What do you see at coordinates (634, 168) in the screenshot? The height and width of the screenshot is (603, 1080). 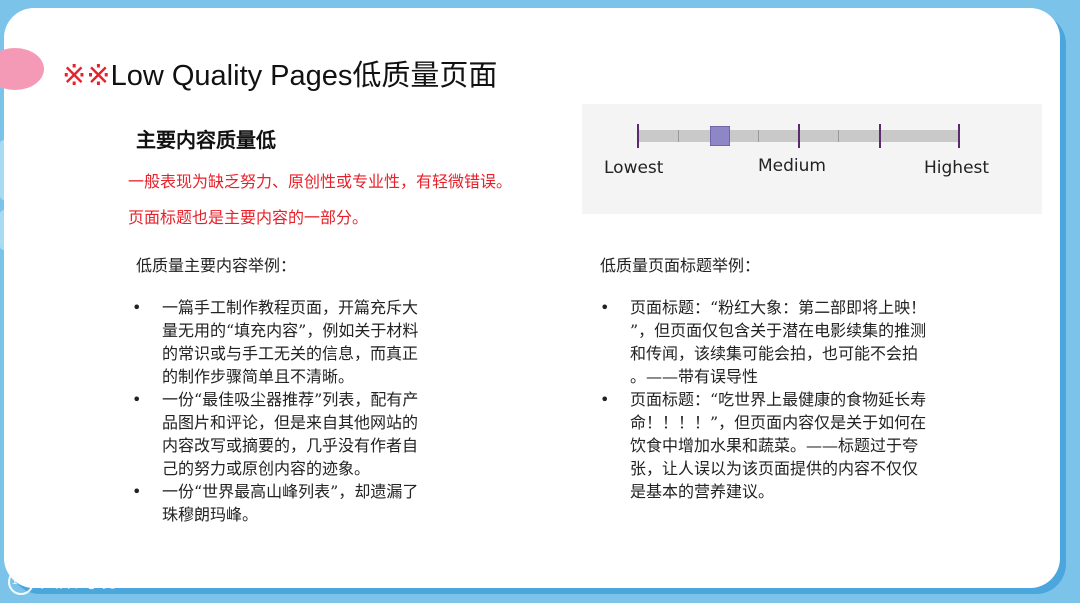 I see `scale-label-lowest: Lowest` at bounding box center [634, 168].